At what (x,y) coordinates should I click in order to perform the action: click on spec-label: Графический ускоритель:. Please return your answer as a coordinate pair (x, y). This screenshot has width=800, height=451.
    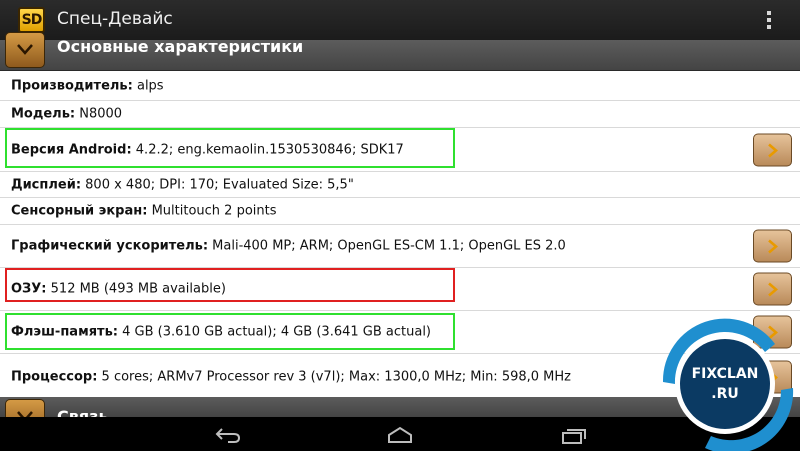
    Looking at the image, I should click on (110, 246).